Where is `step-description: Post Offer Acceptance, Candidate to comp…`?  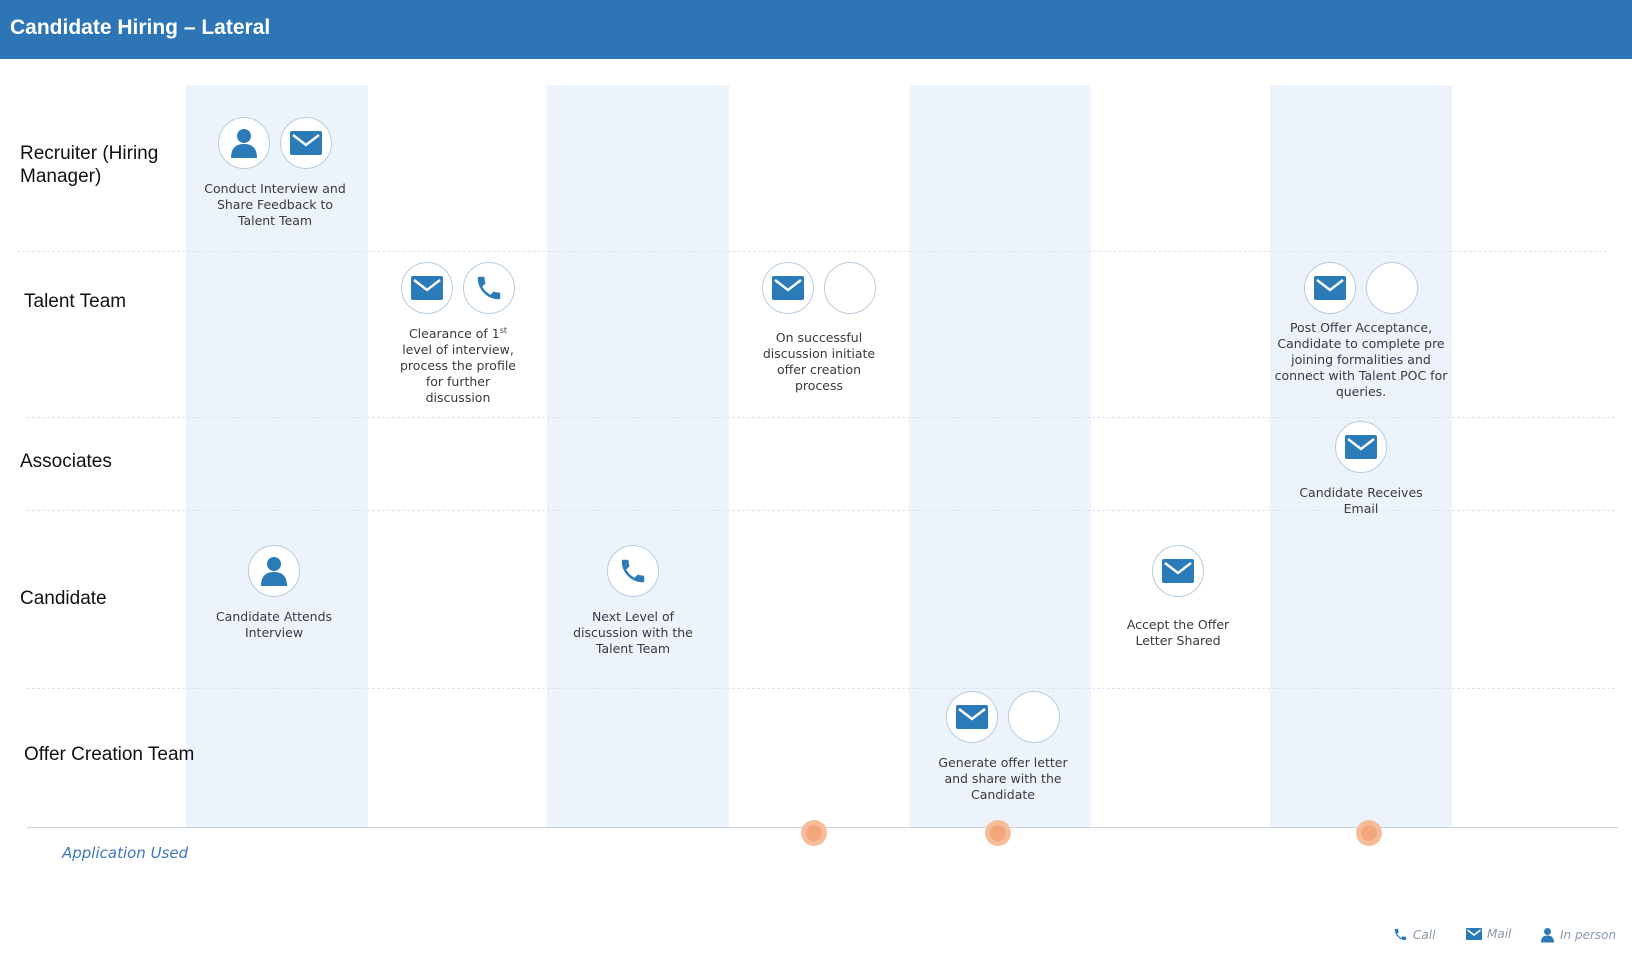
step-description: Post Offer Acceptance, Candidate to comp… is located at coordinates (1361, 359).